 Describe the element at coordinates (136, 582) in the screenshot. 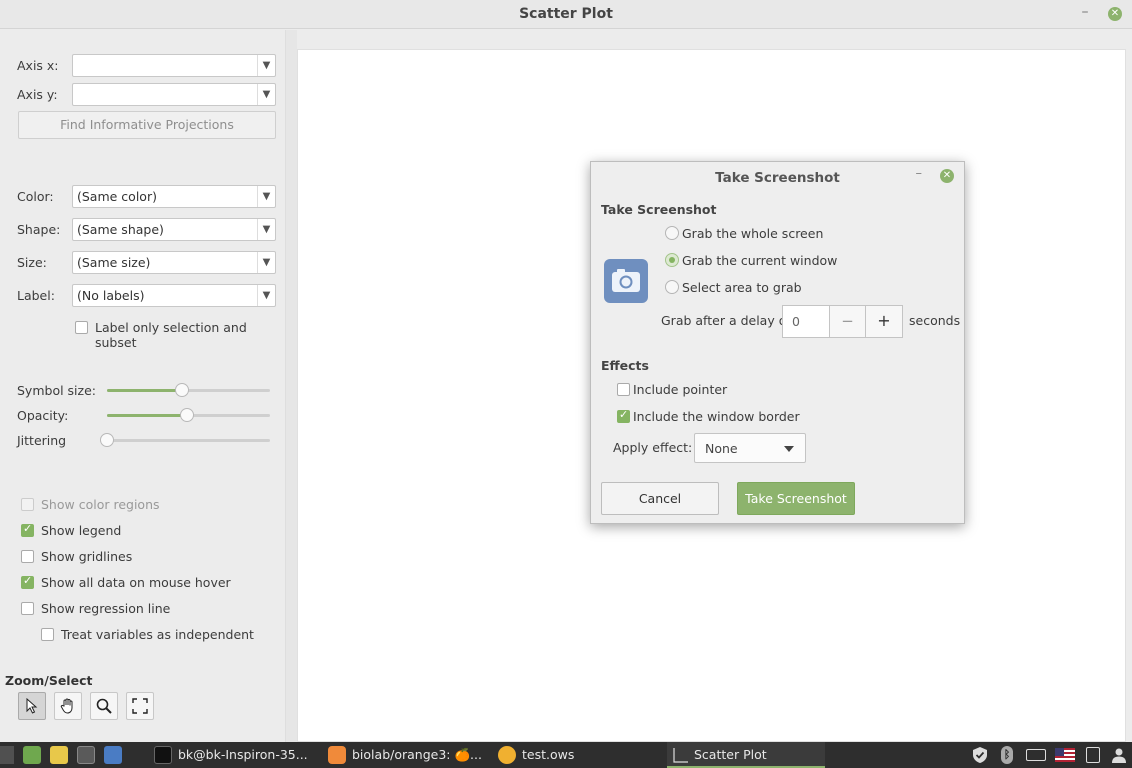

I see `show-all-data-label: Show all data on mouse hover` at that location.